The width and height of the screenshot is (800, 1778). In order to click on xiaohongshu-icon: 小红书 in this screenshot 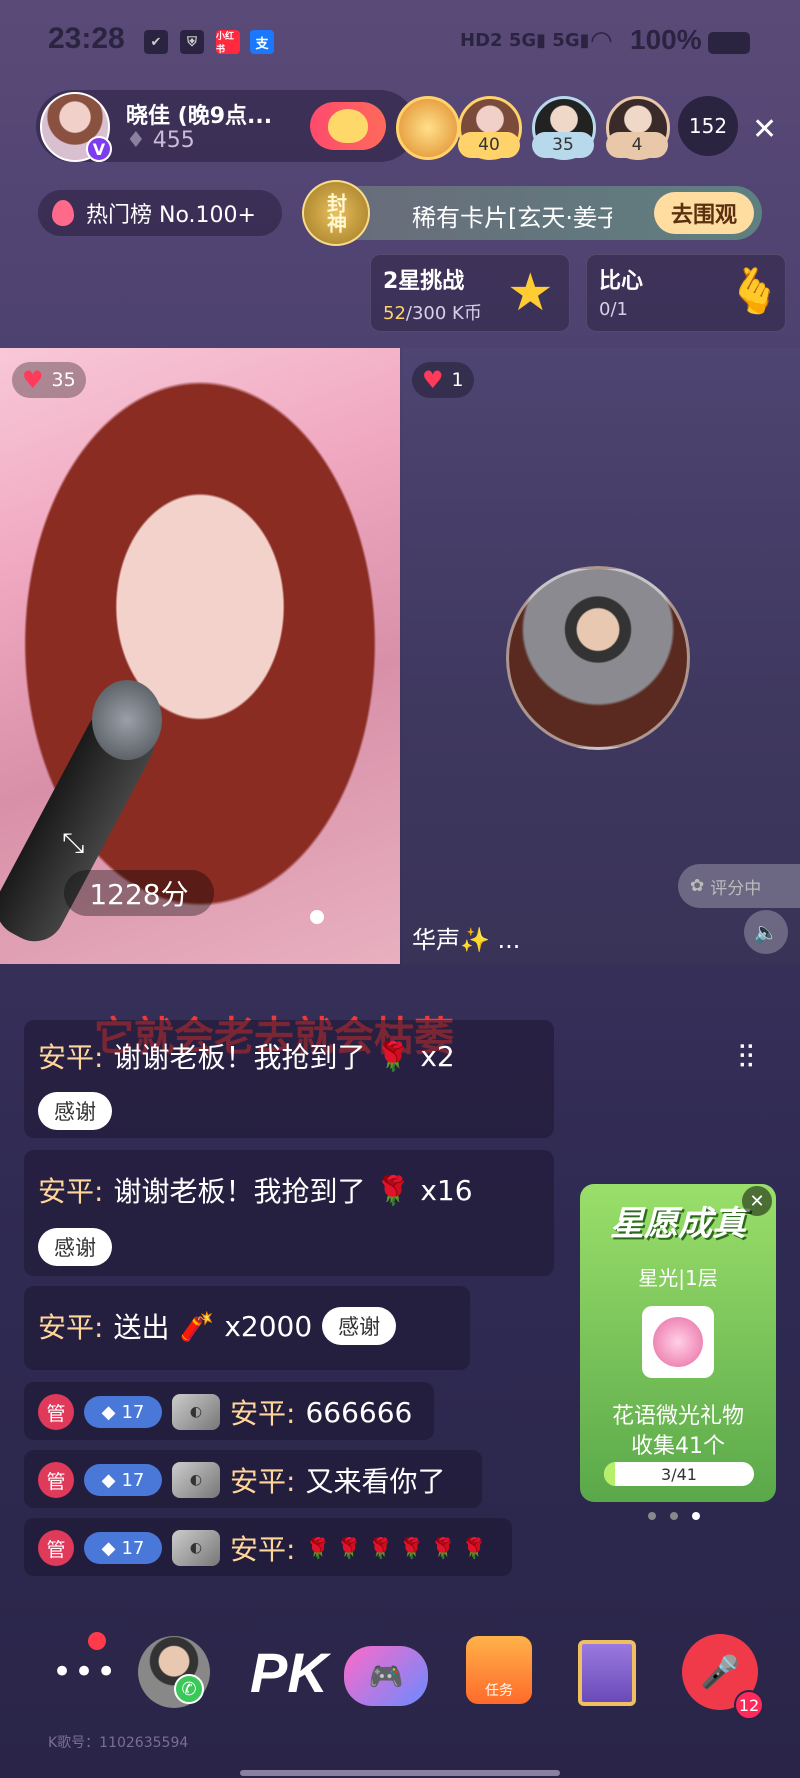, I will do `click(228, 42)`.